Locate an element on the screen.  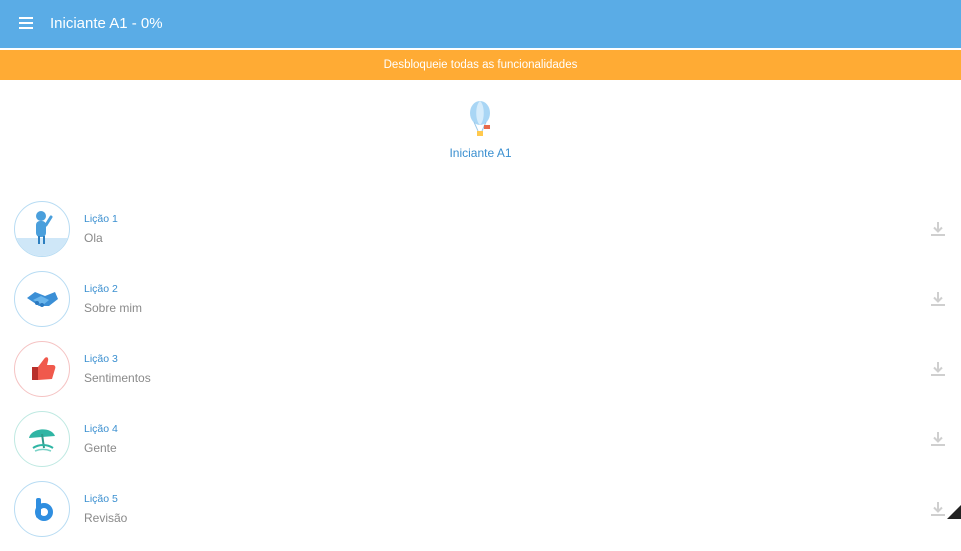
lesson-number: Lição 3 is located at coordinates (101, 359).